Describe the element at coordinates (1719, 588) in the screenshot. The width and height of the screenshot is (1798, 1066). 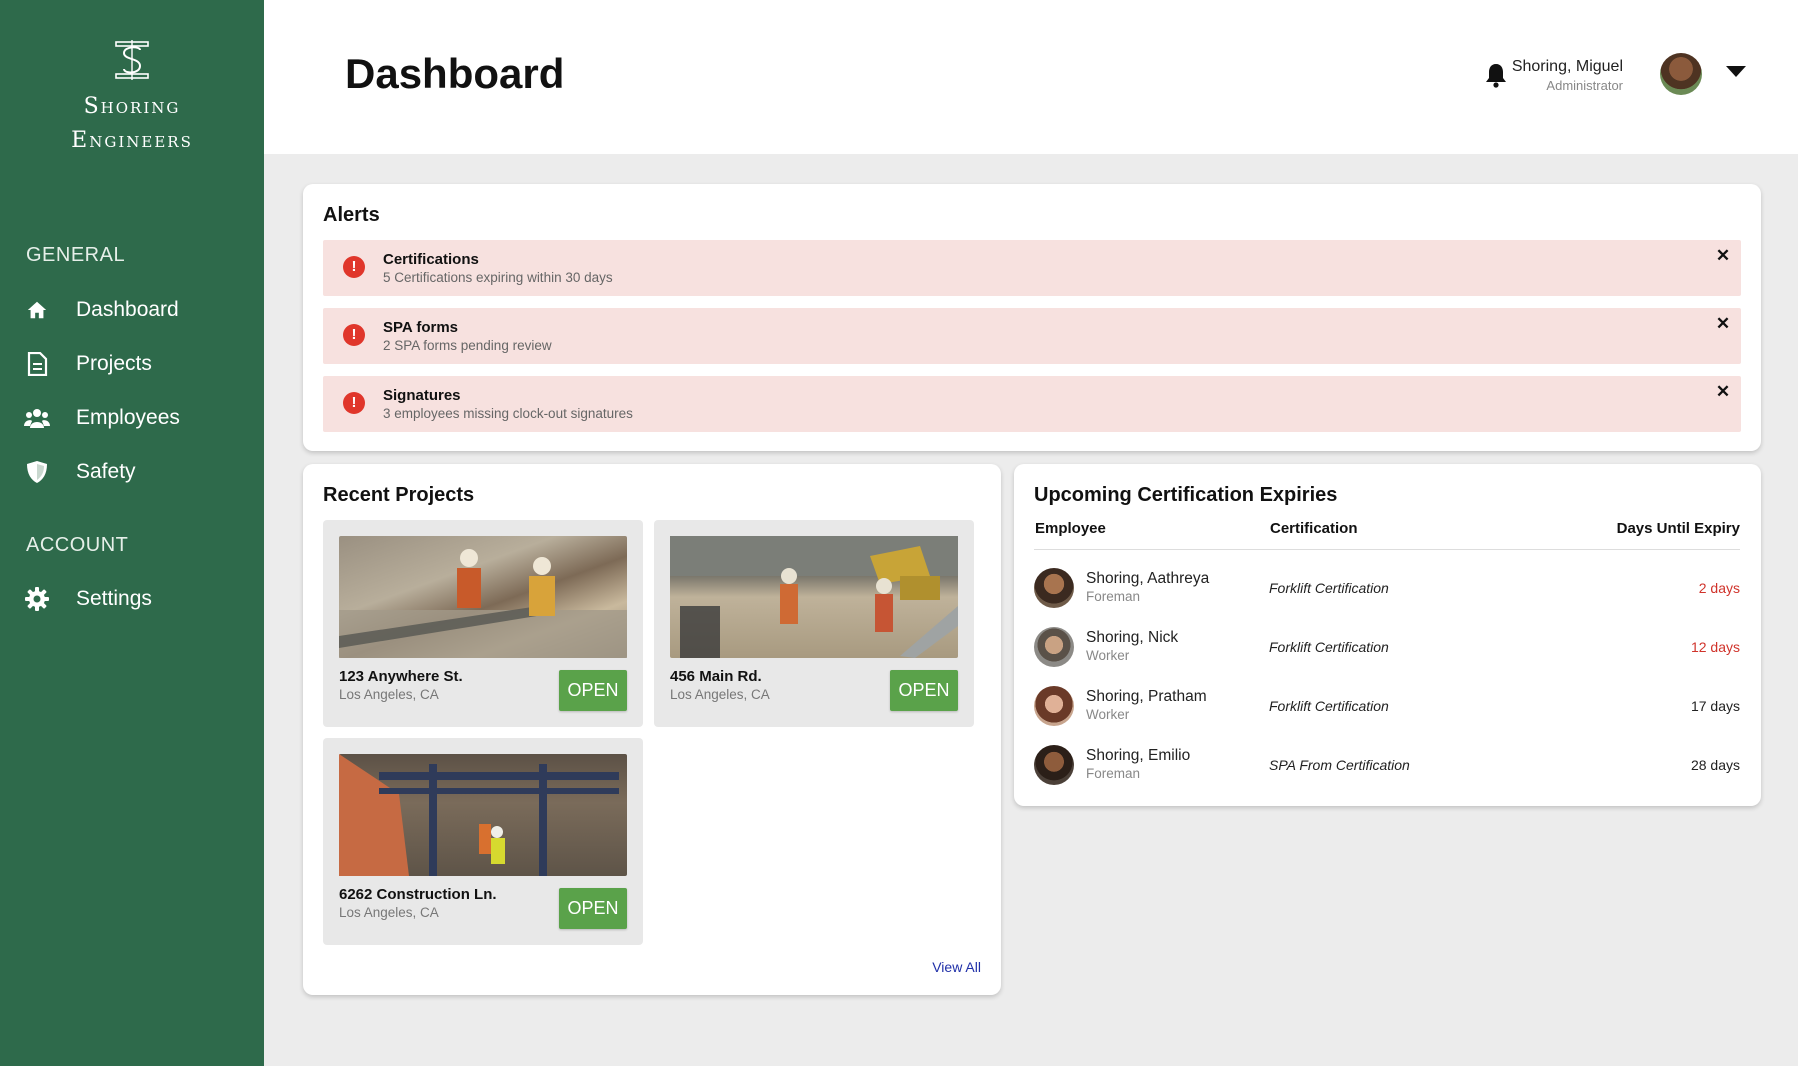
I see `days-until-expiry: 2 days` at that location.